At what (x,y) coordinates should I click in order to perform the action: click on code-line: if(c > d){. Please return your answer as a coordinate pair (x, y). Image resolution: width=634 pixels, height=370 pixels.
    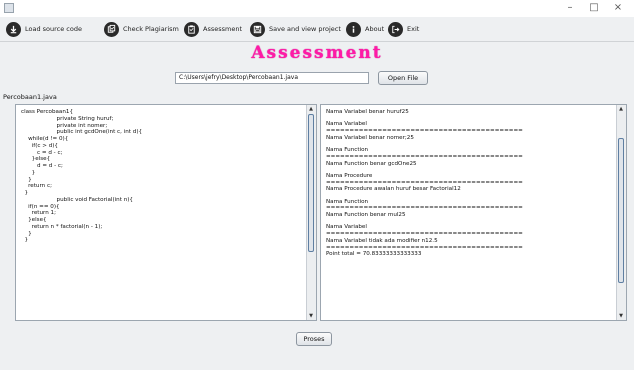
    Looking at the image, I should click on (39, 145).